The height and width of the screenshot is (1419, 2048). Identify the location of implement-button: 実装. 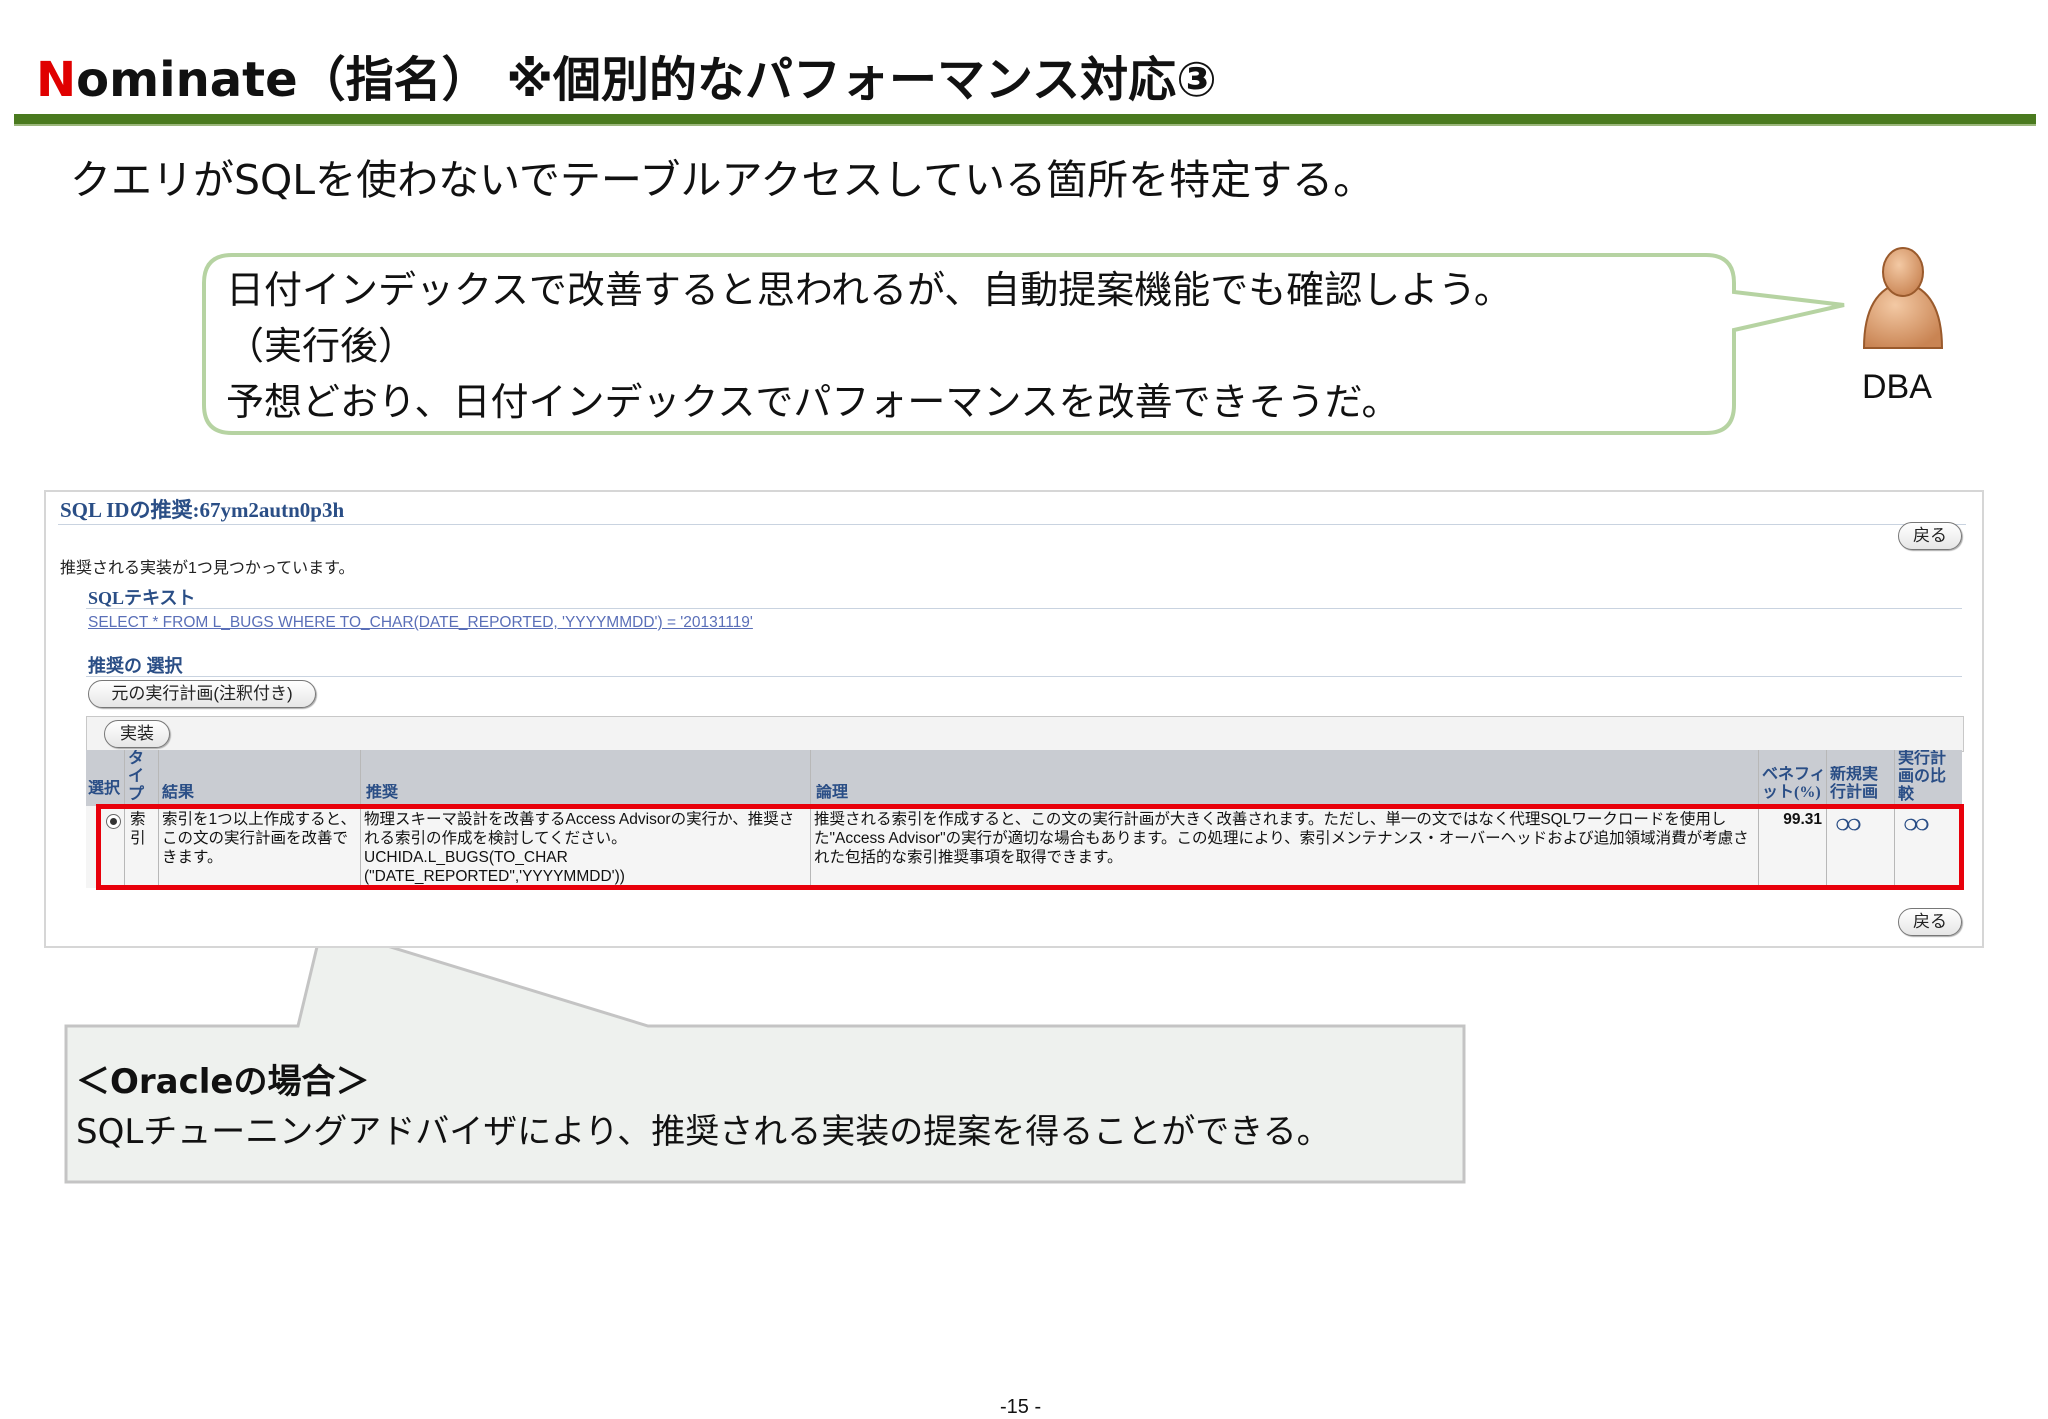
(137, 734).